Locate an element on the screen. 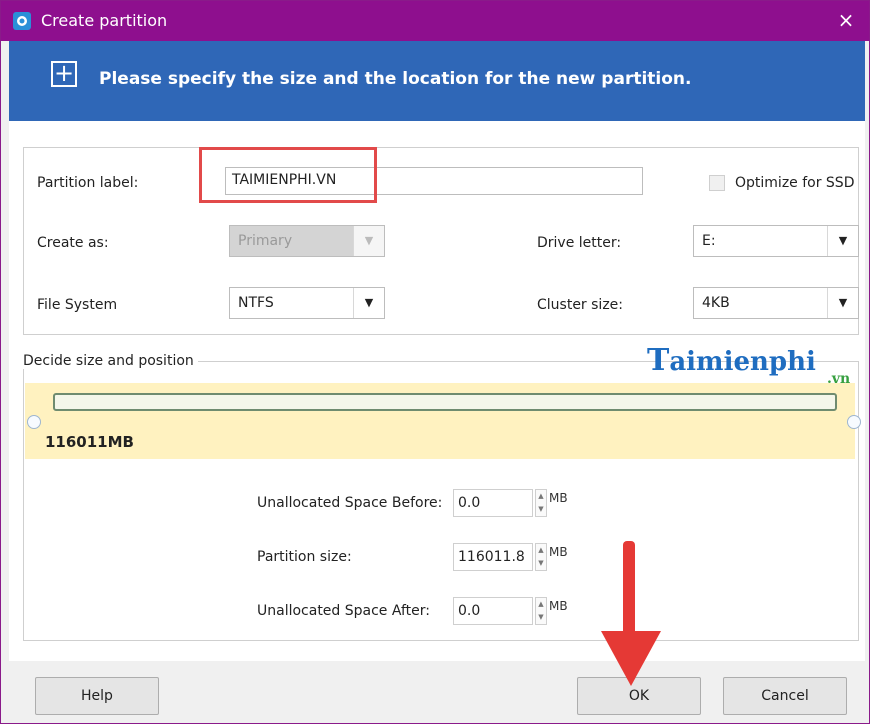  optimize-ssd-label: Optimize for SSD is located at coordinates (795, 183).